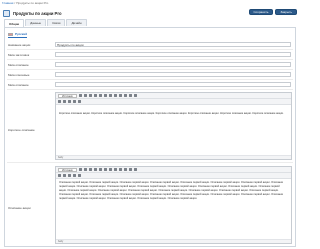 The height and width of the screenshot is (249, 320). I want to click on tab-data: Данные, so click(36, 22).